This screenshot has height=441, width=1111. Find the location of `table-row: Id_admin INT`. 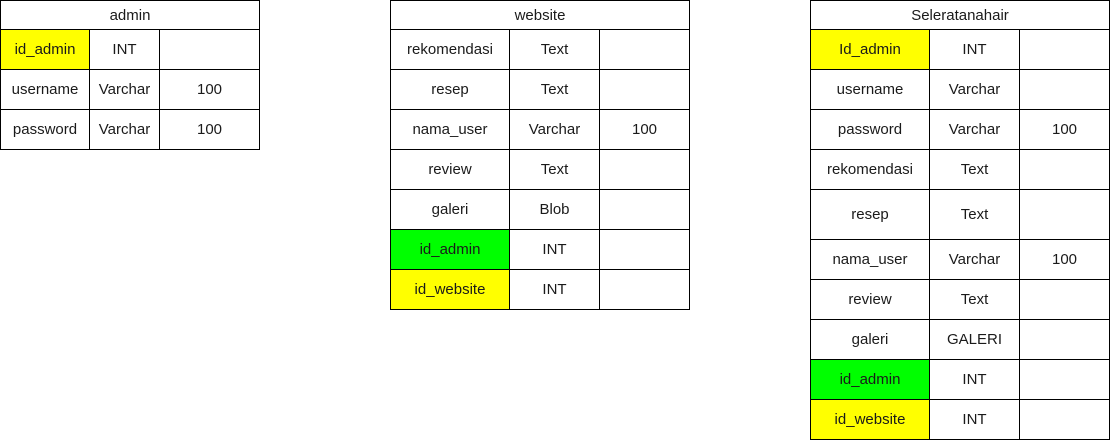

table-row: Id_admin INT is located at coordinates (960, 50).